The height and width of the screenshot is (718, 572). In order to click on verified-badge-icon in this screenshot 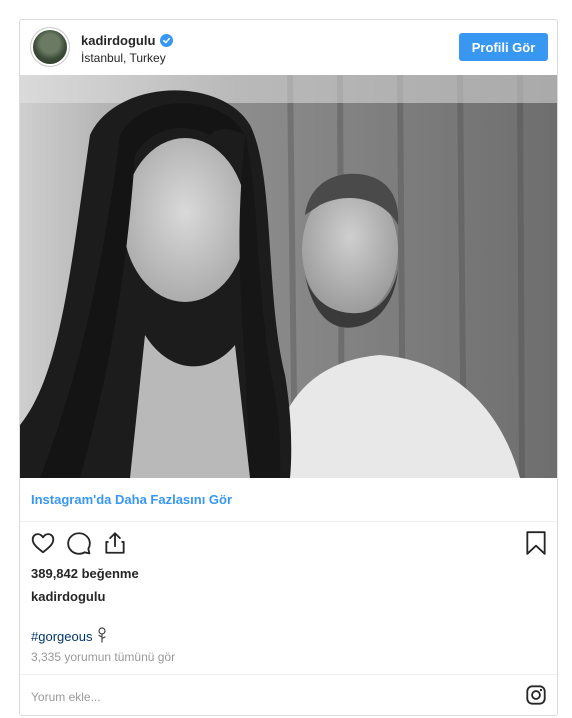, I will do `click(167, 40)`.